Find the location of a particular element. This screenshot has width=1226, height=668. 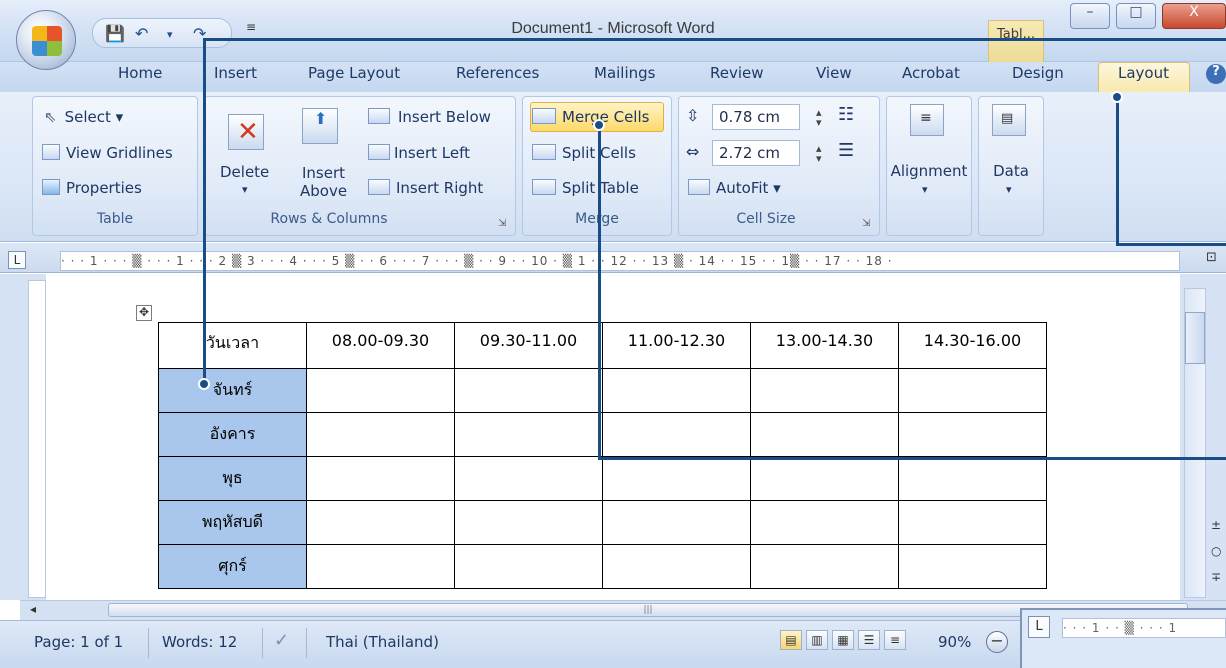

insert-above-icon: ⬆ is located at coordinates (320, 126).